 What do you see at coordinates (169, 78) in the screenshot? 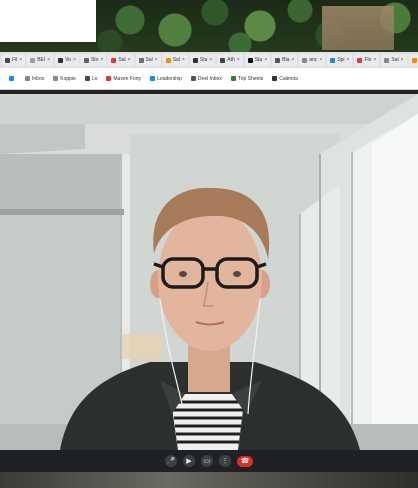
I see `bookmark-label: Leadership` at bounding box center [169, 78].